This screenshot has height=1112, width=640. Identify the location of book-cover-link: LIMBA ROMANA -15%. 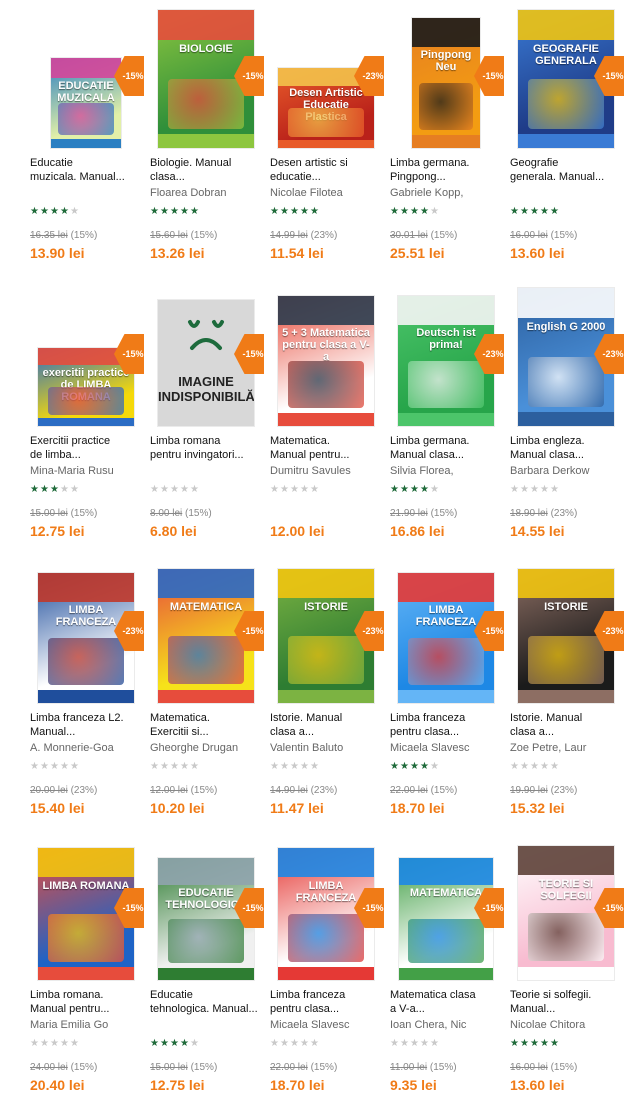
(87, 911).